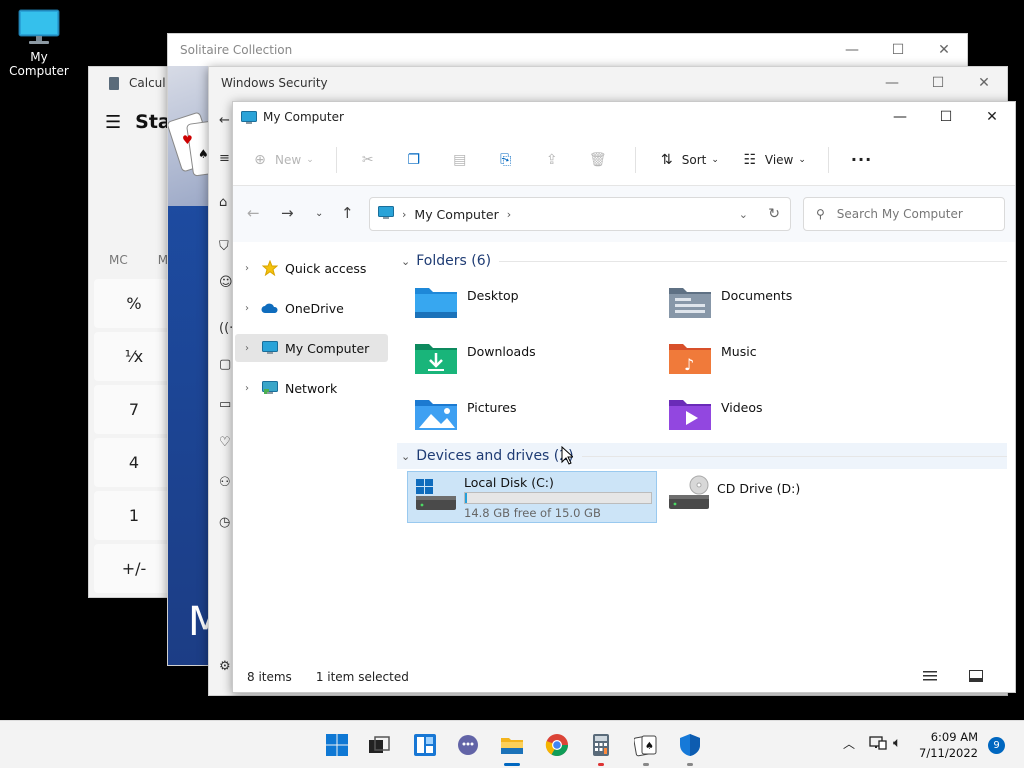 Image resolution: width=1024 pixels, height=768 pixels. I want to click on rename-button: ⎘, so click(509, 160).